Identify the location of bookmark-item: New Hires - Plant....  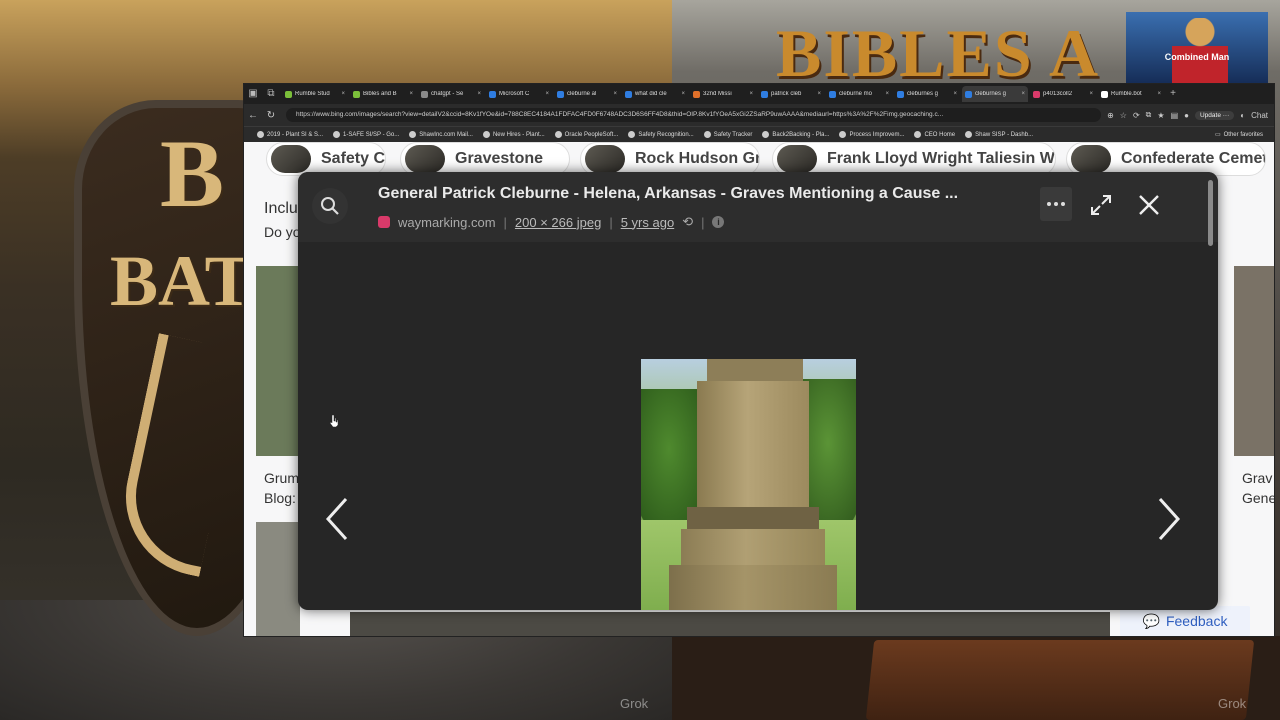
(514, 134).